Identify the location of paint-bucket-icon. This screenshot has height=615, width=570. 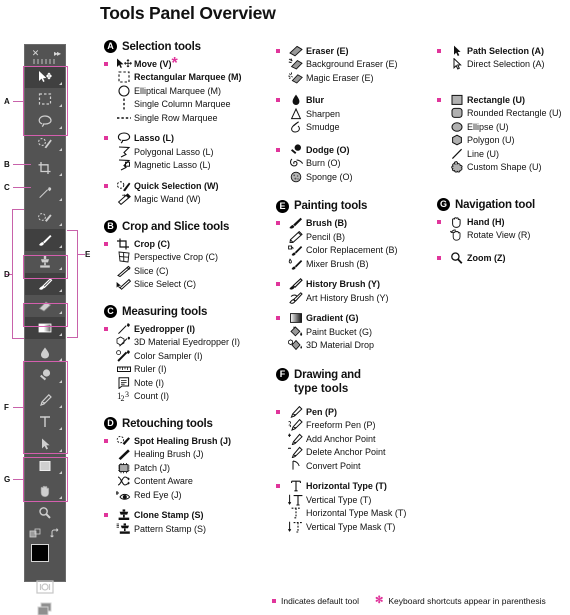
(296, 331).